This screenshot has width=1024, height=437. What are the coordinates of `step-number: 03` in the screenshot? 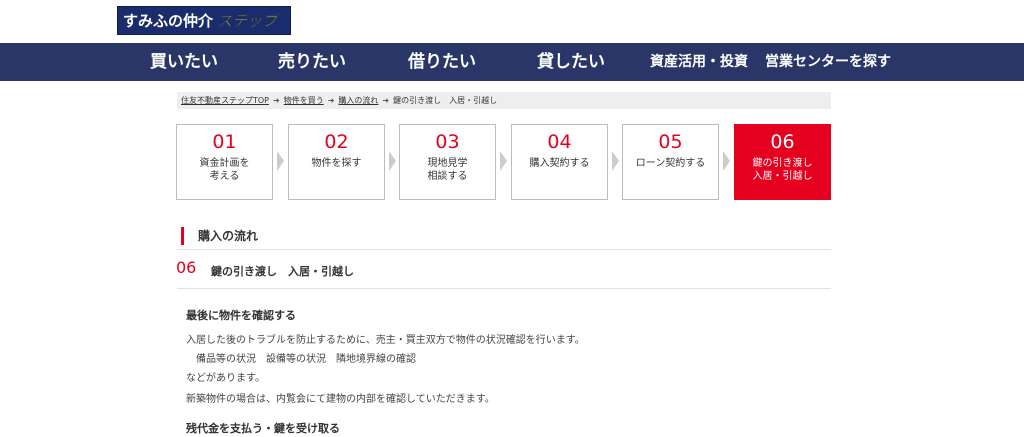 It's located at (447, 142).